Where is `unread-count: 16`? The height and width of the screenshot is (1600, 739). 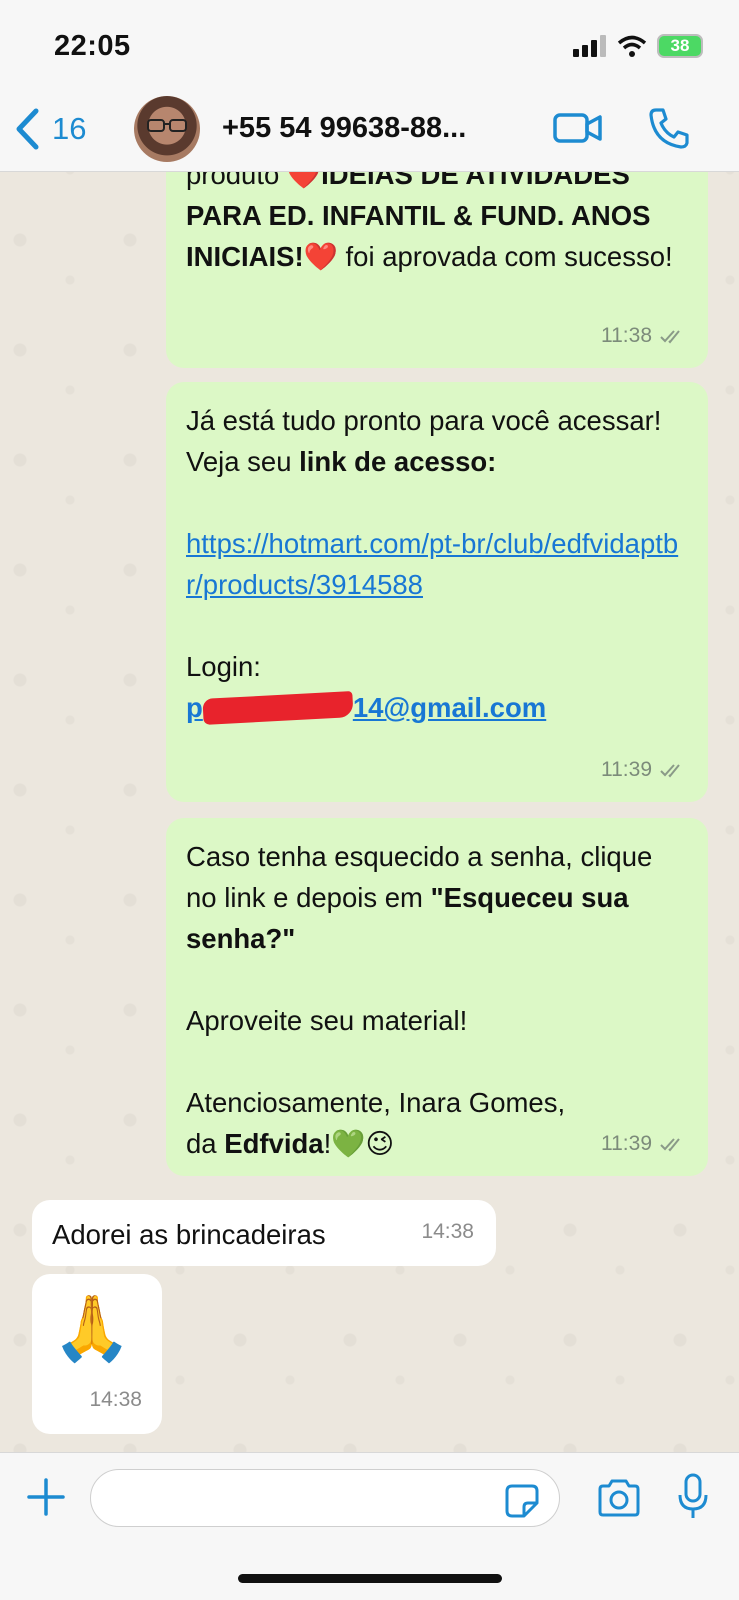 unread-count: 16 is located at coordinates (69, 128).